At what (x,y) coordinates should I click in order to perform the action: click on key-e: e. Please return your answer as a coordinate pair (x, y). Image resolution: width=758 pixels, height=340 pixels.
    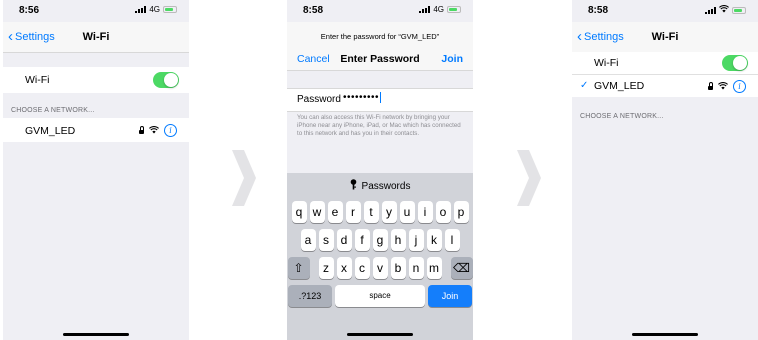
    Looking at the image, I should click on (335, 212).